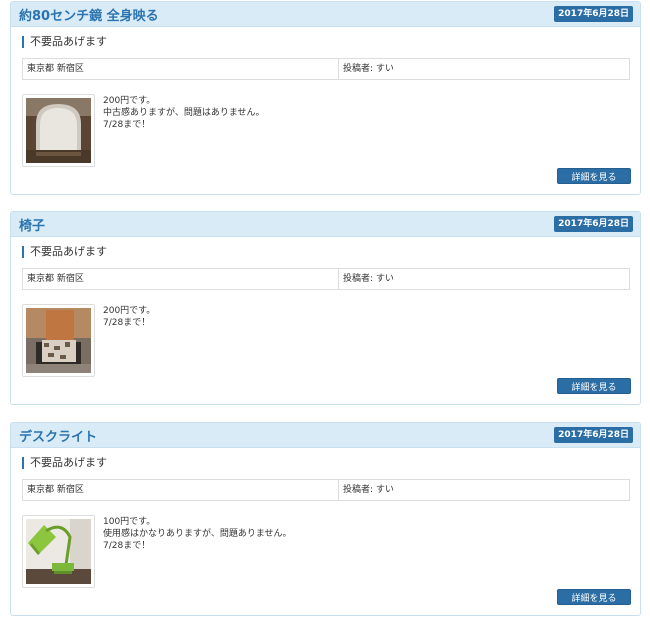 This screenshot has height=626, width=650. I want to click on listing-description: 100円です。 使用感はかなりありますが、問題ありません。 7/28まで！, so click(197, 534).